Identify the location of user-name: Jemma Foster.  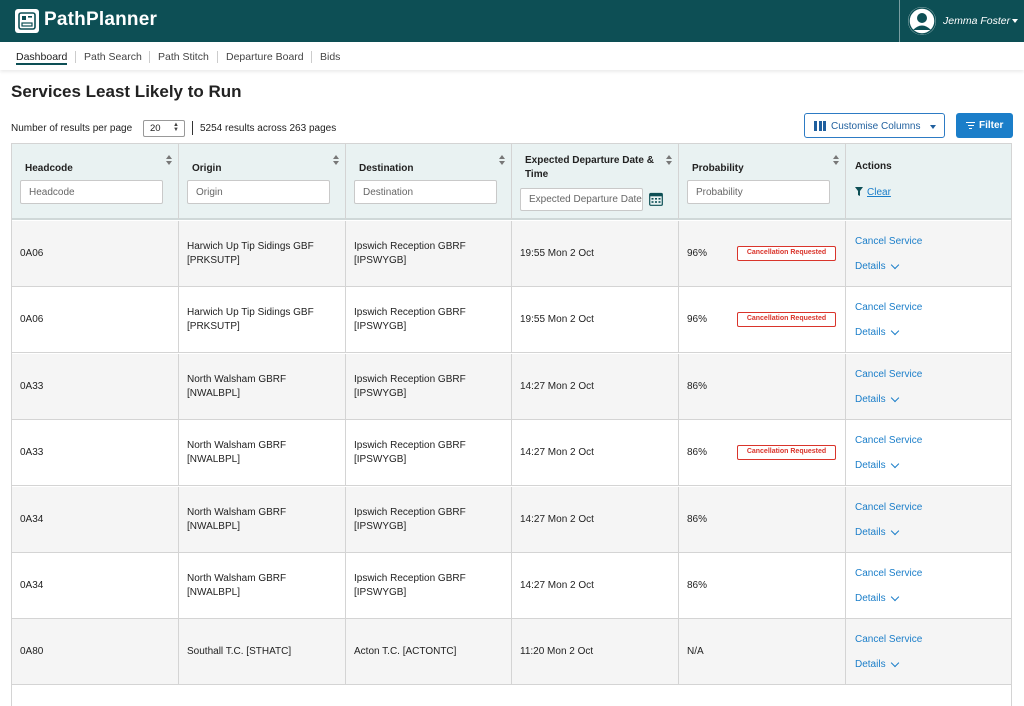
(976, 21).